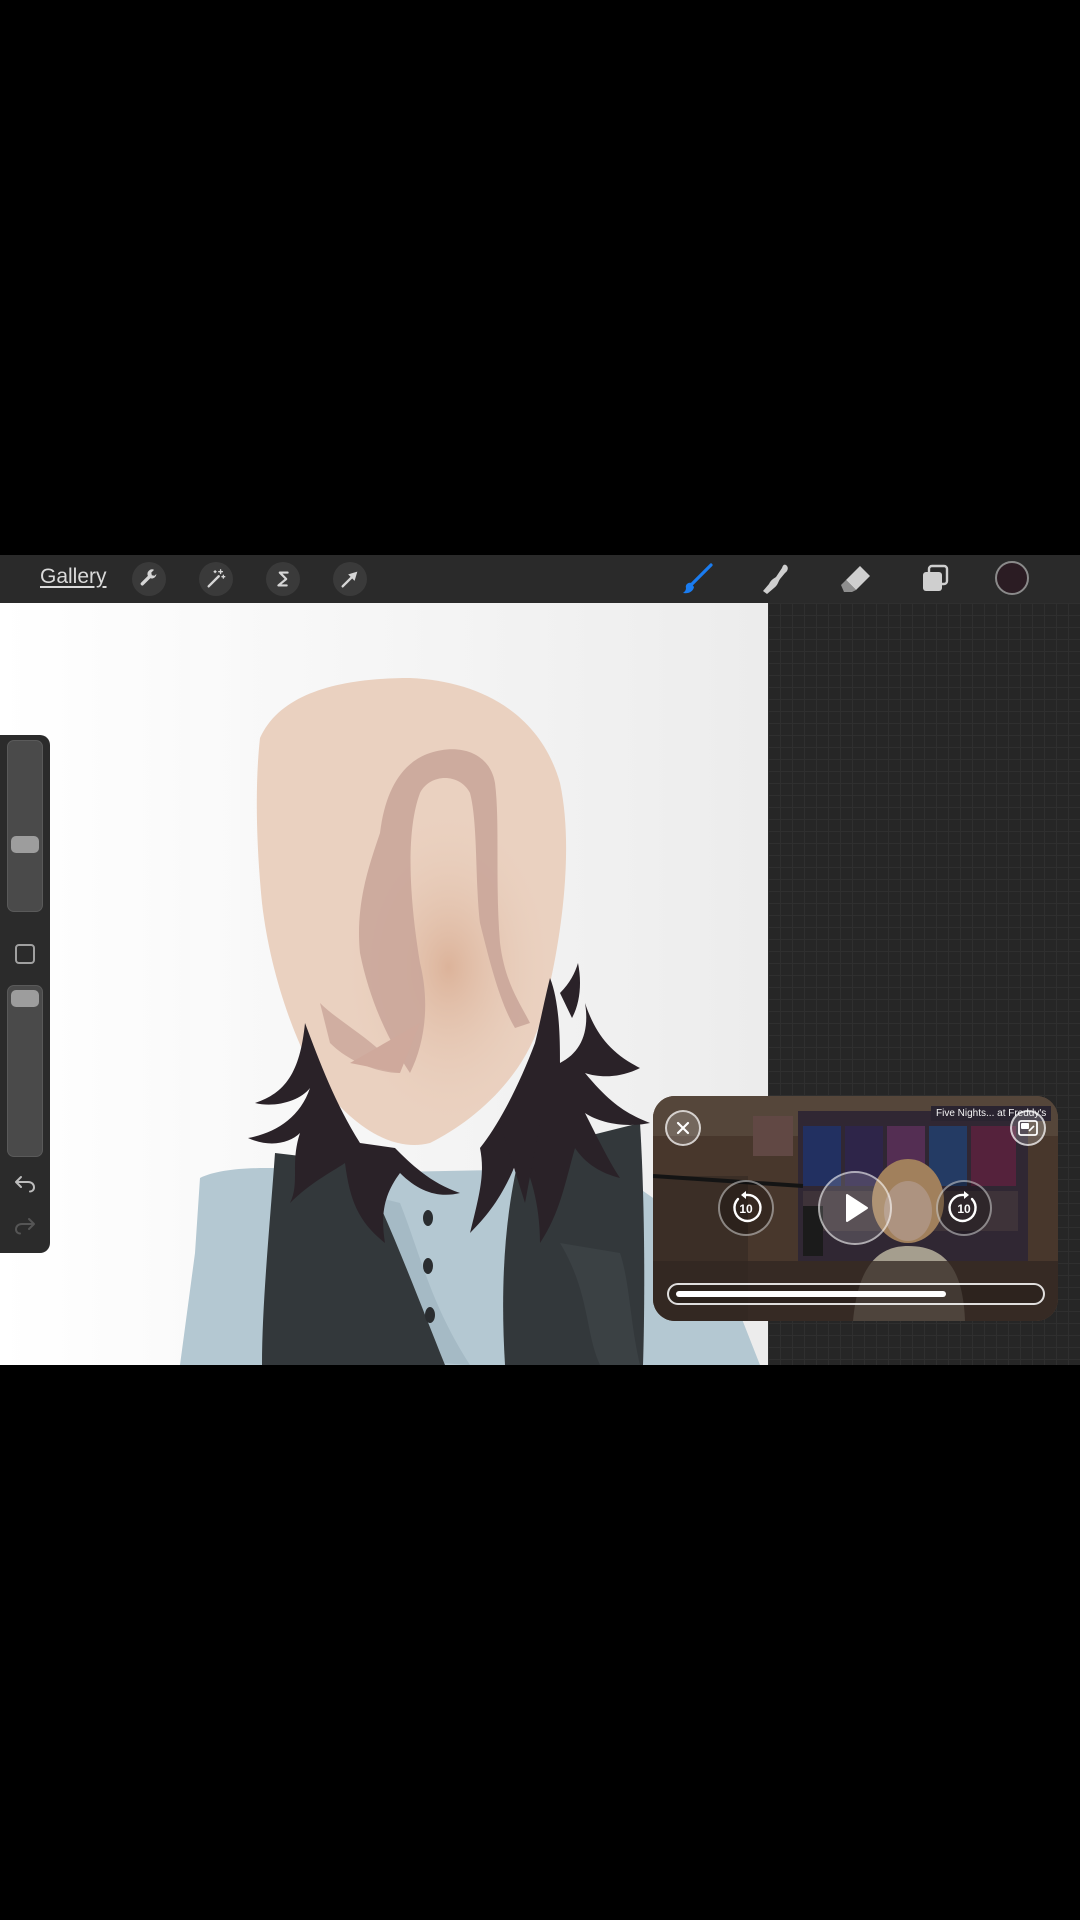 Image resolution: width=1080 pixels, height=1920 pixels. I want to click on pip-video-player: Five Nights... at Freddy's 10 10, so click(855, 1208).